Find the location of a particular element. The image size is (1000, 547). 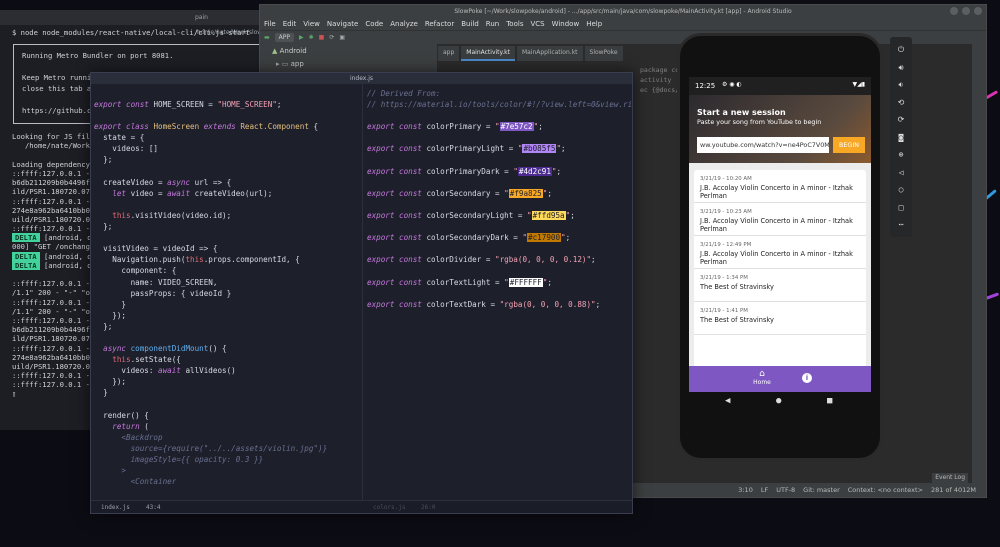

code-token: passProps: { videoId } is located at coordinates (163, 293).